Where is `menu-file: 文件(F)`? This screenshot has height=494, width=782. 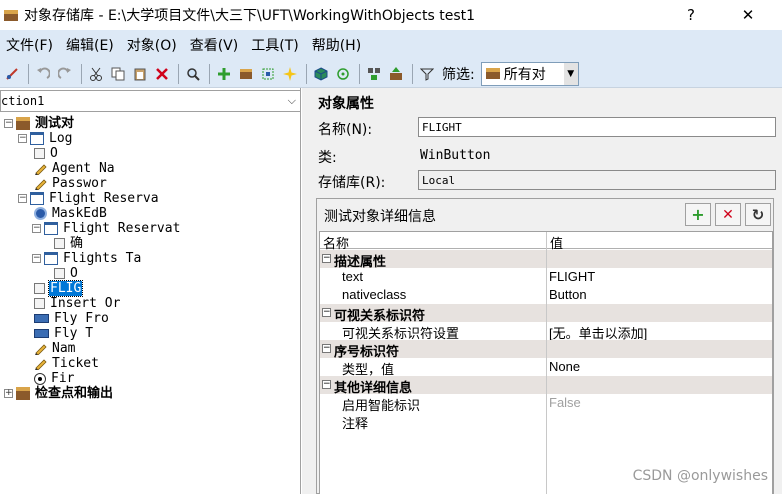 menu-file: 文件(F) is located at coordinates (29, 45).